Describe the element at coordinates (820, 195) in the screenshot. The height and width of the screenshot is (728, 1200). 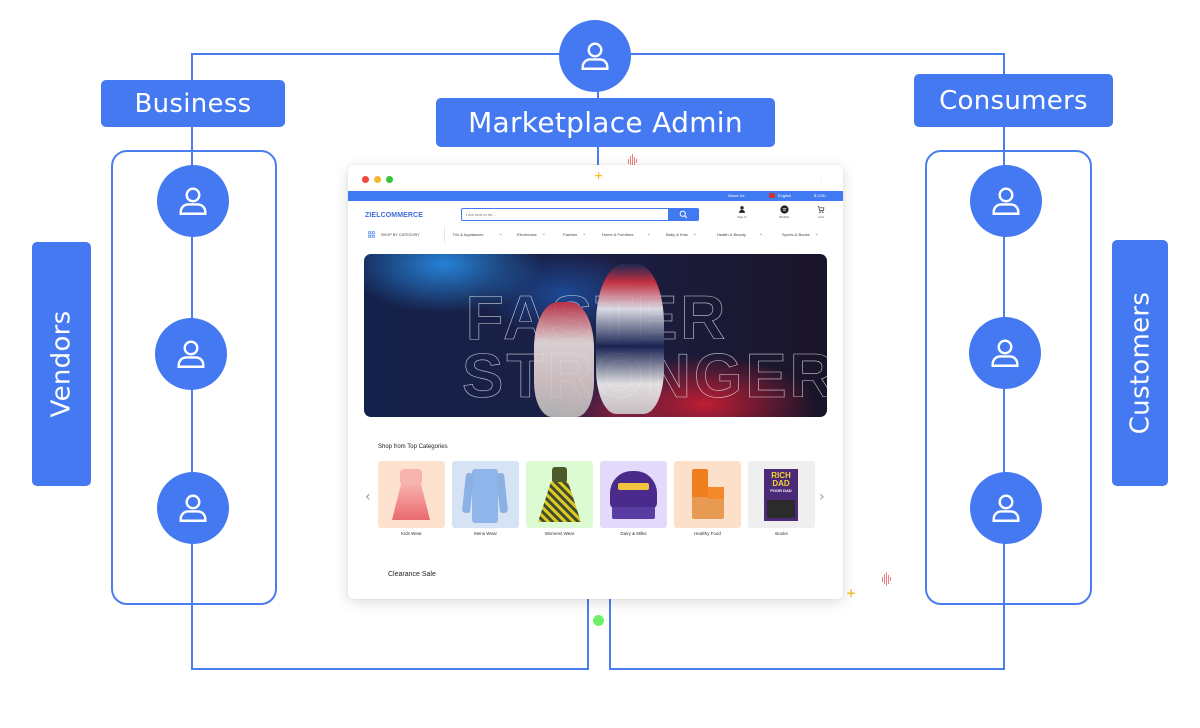
I see `currency-selector: $ USD` at that location.